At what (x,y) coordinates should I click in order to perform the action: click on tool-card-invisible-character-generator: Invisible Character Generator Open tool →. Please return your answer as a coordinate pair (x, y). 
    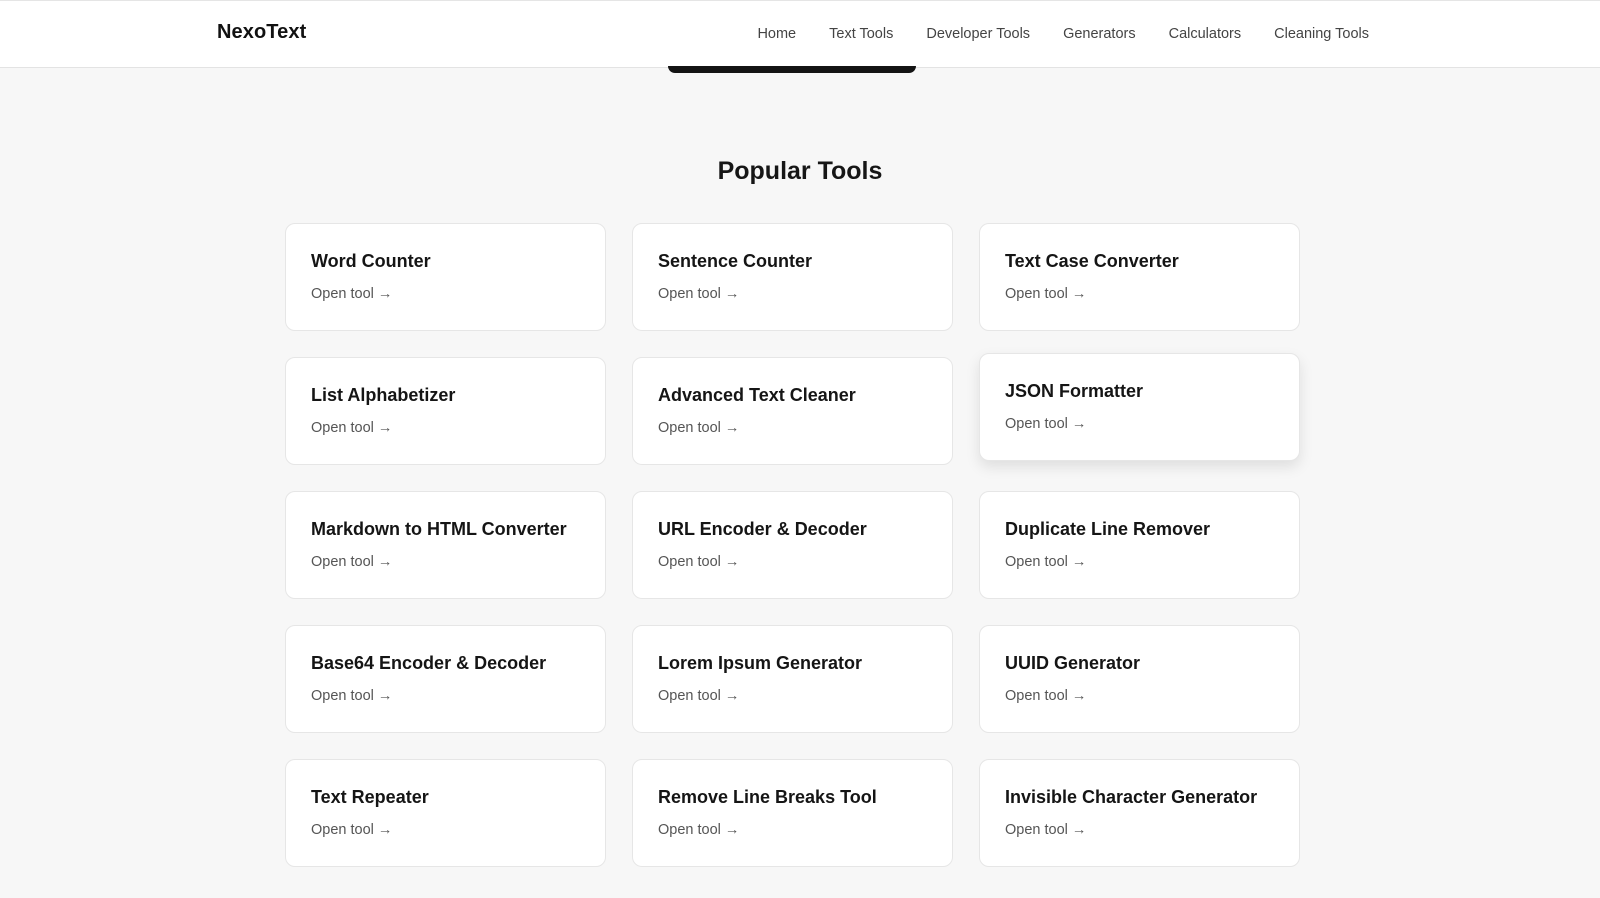
    Looking at the image, I should click on (1139, 813).